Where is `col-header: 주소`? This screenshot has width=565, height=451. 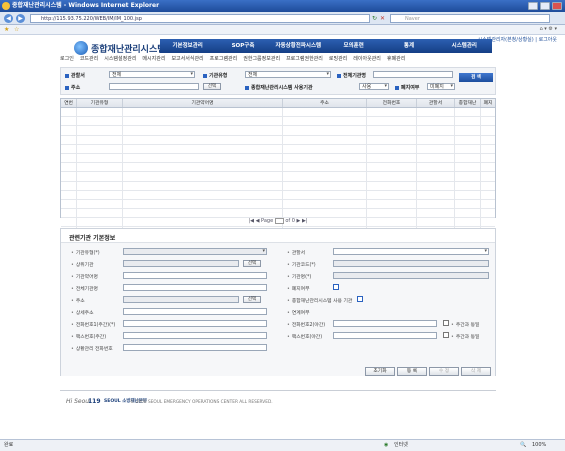
col-header: 주소 is located at coordinates (325, 103).